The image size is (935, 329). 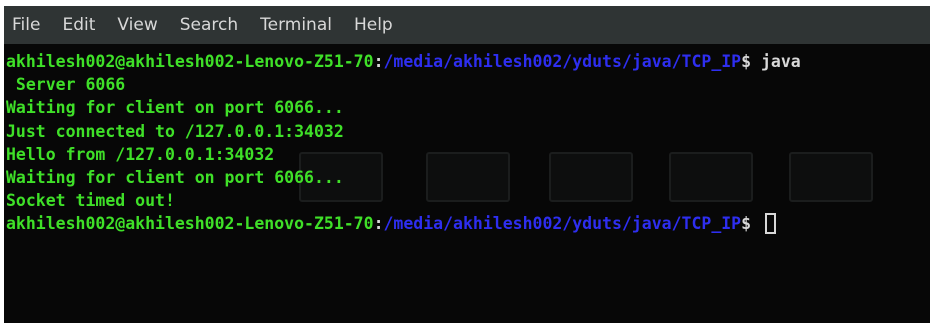 What do you see at coordinates (209, 25) in the screenshot?
I see `menu-search: Search` at bounding box center [209, 25].